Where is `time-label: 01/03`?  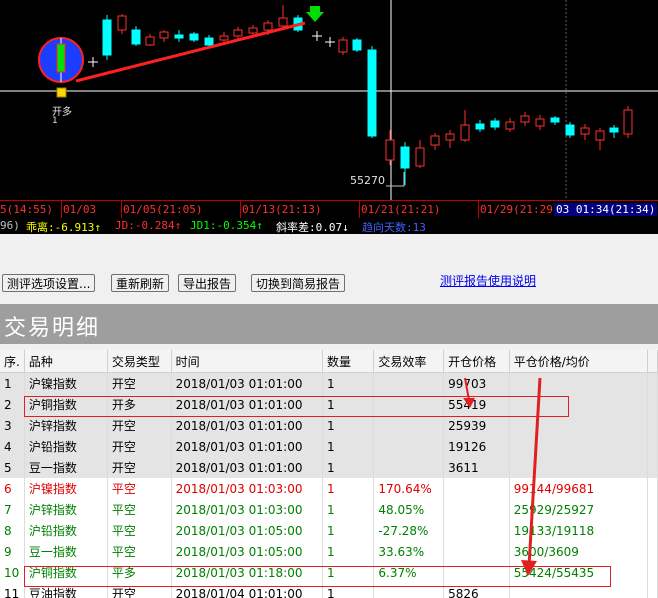
time-label: 01/03 is located at coordinates (80, 209).